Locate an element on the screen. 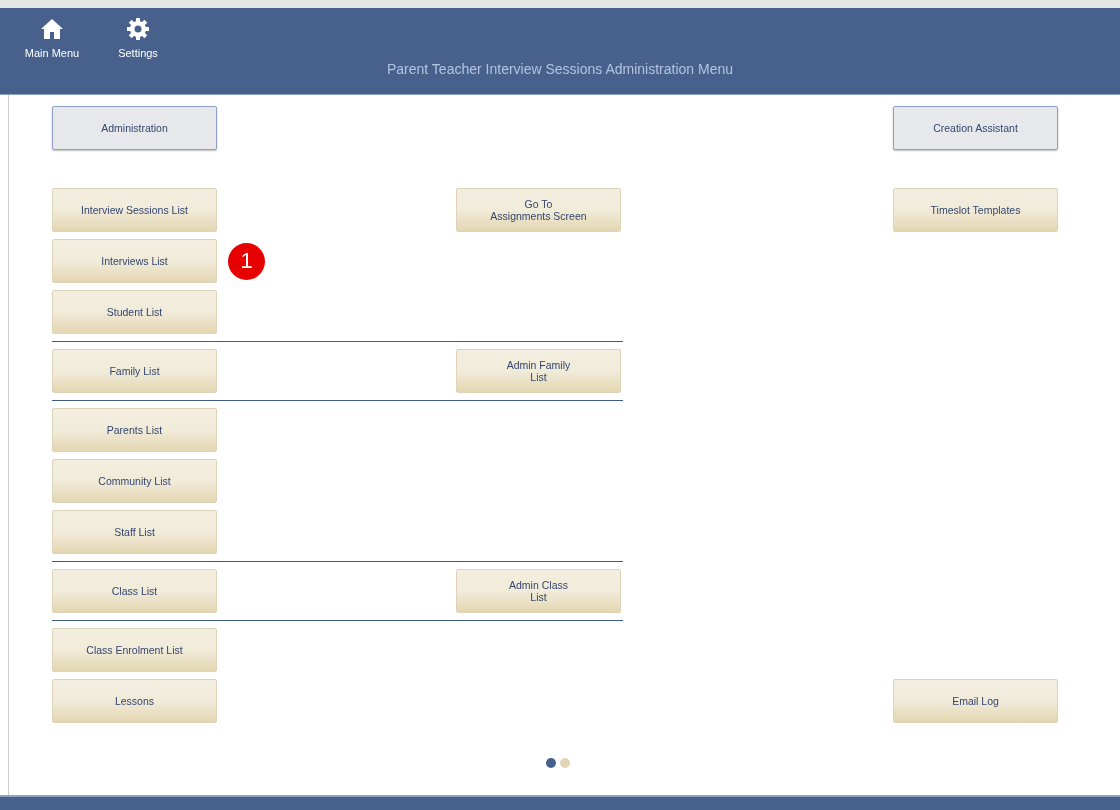 The height and width of the screenshot is (810, 1120). menu-button: Family List is located at coordinates (134, 371).